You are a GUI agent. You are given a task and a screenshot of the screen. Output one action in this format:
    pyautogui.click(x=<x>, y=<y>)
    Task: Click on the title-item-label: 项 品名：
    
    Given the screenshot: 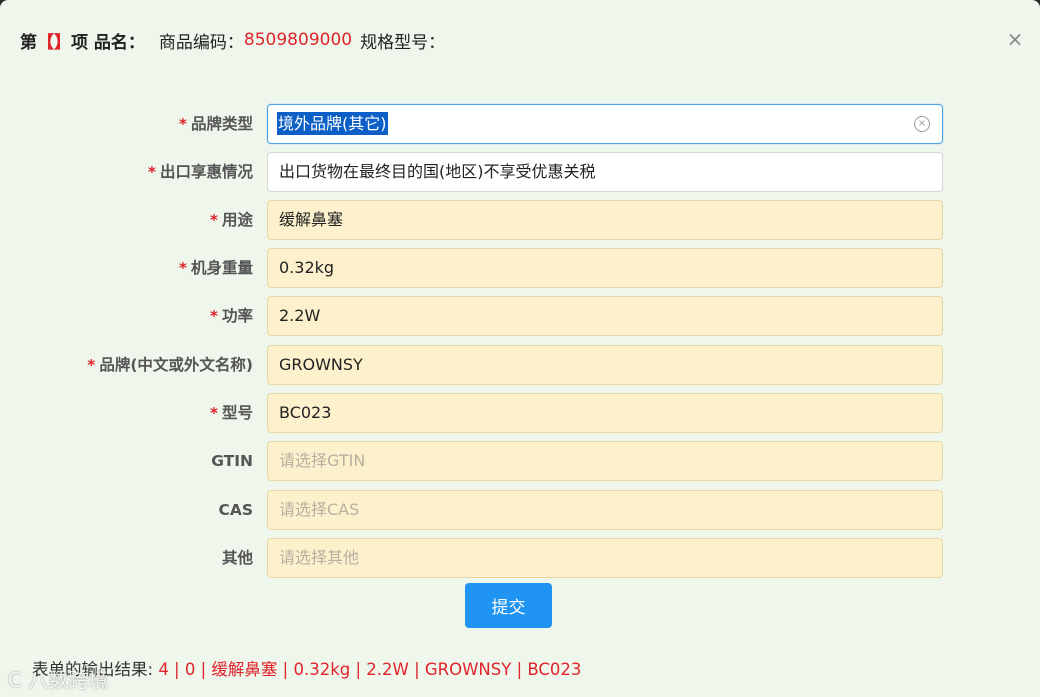 What is the action you would take?
    pyautogui.click(x=108, y=42)
    